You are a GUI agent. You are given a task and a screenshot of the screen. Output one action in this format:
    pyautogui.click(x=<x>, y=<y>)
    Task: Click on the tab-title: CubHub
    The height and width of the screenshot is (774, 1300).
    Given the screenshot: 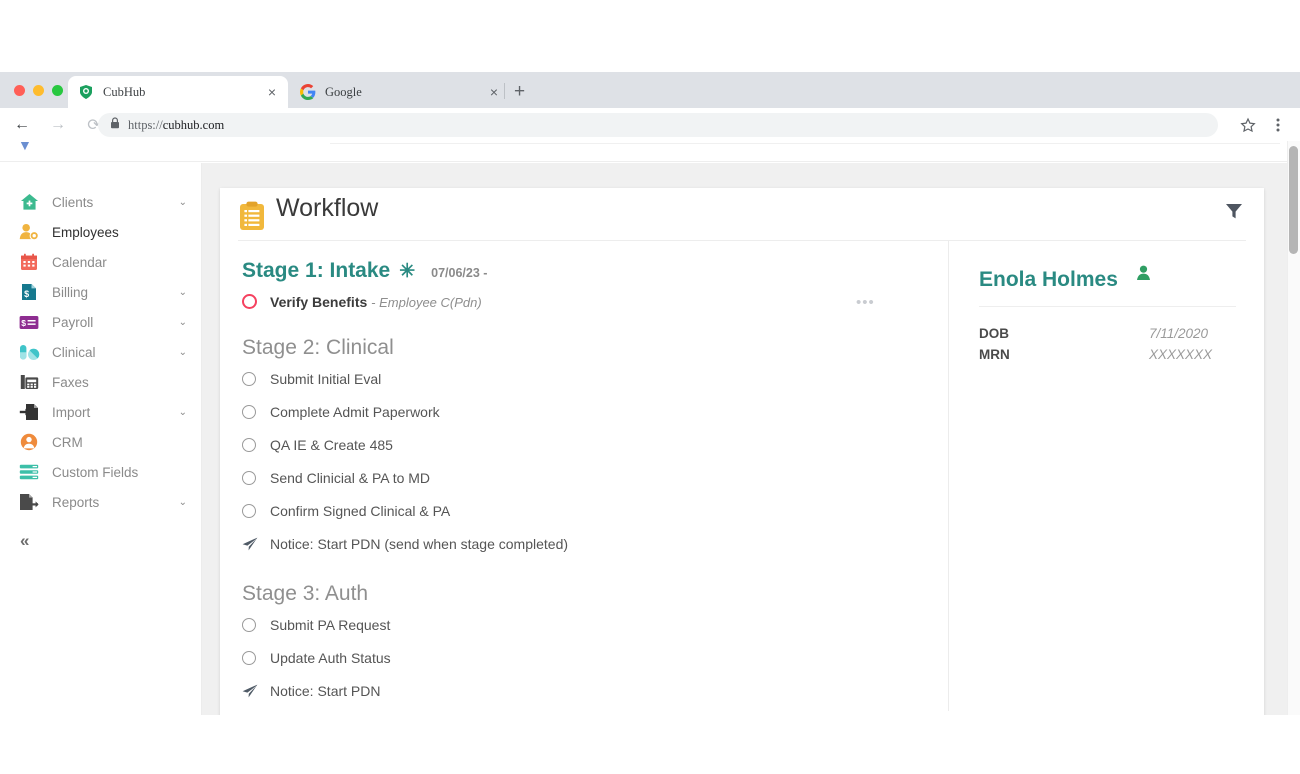 What is the action you would take?
    pyautogui.click(x=124, y=91)
    